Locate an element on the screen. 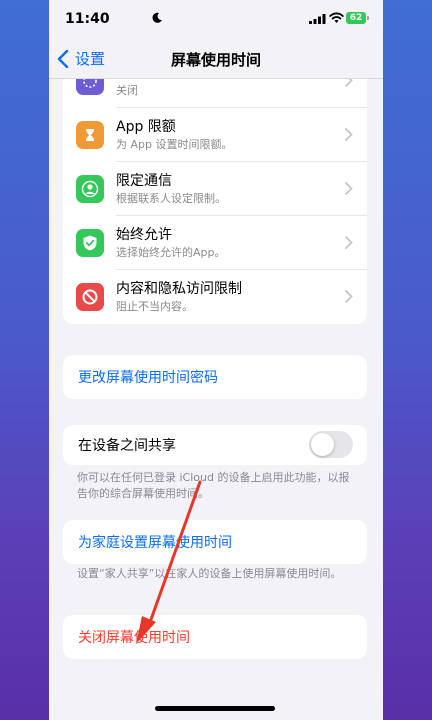 This screenshot has height=720, width=432. share-group: 在设备之间共享 is located at coordinates (215, 445).